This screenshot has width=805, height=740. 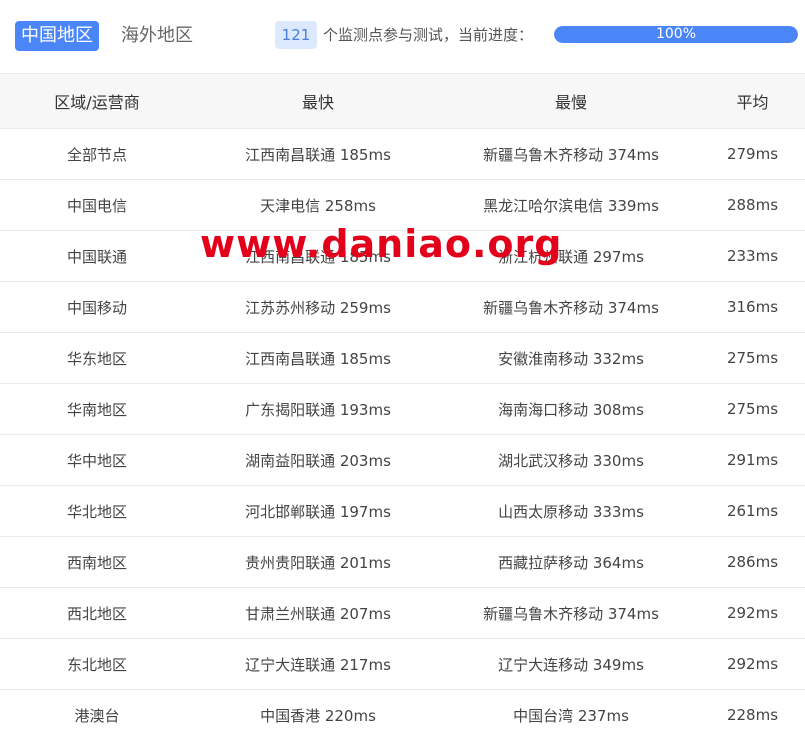 I want to click on progress-description: 个监测点参与测试，当前进度：, so click(x=428, y=35).